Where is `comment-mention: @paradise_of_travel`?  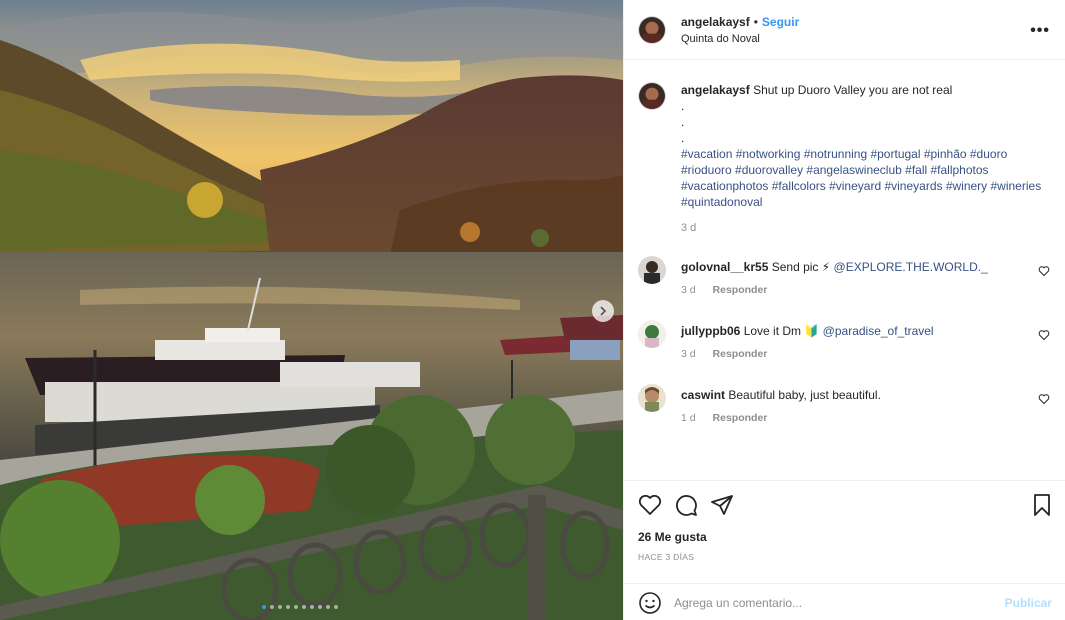
comment-mention: @paradise_of_travel is located at coordinates (878, 331).